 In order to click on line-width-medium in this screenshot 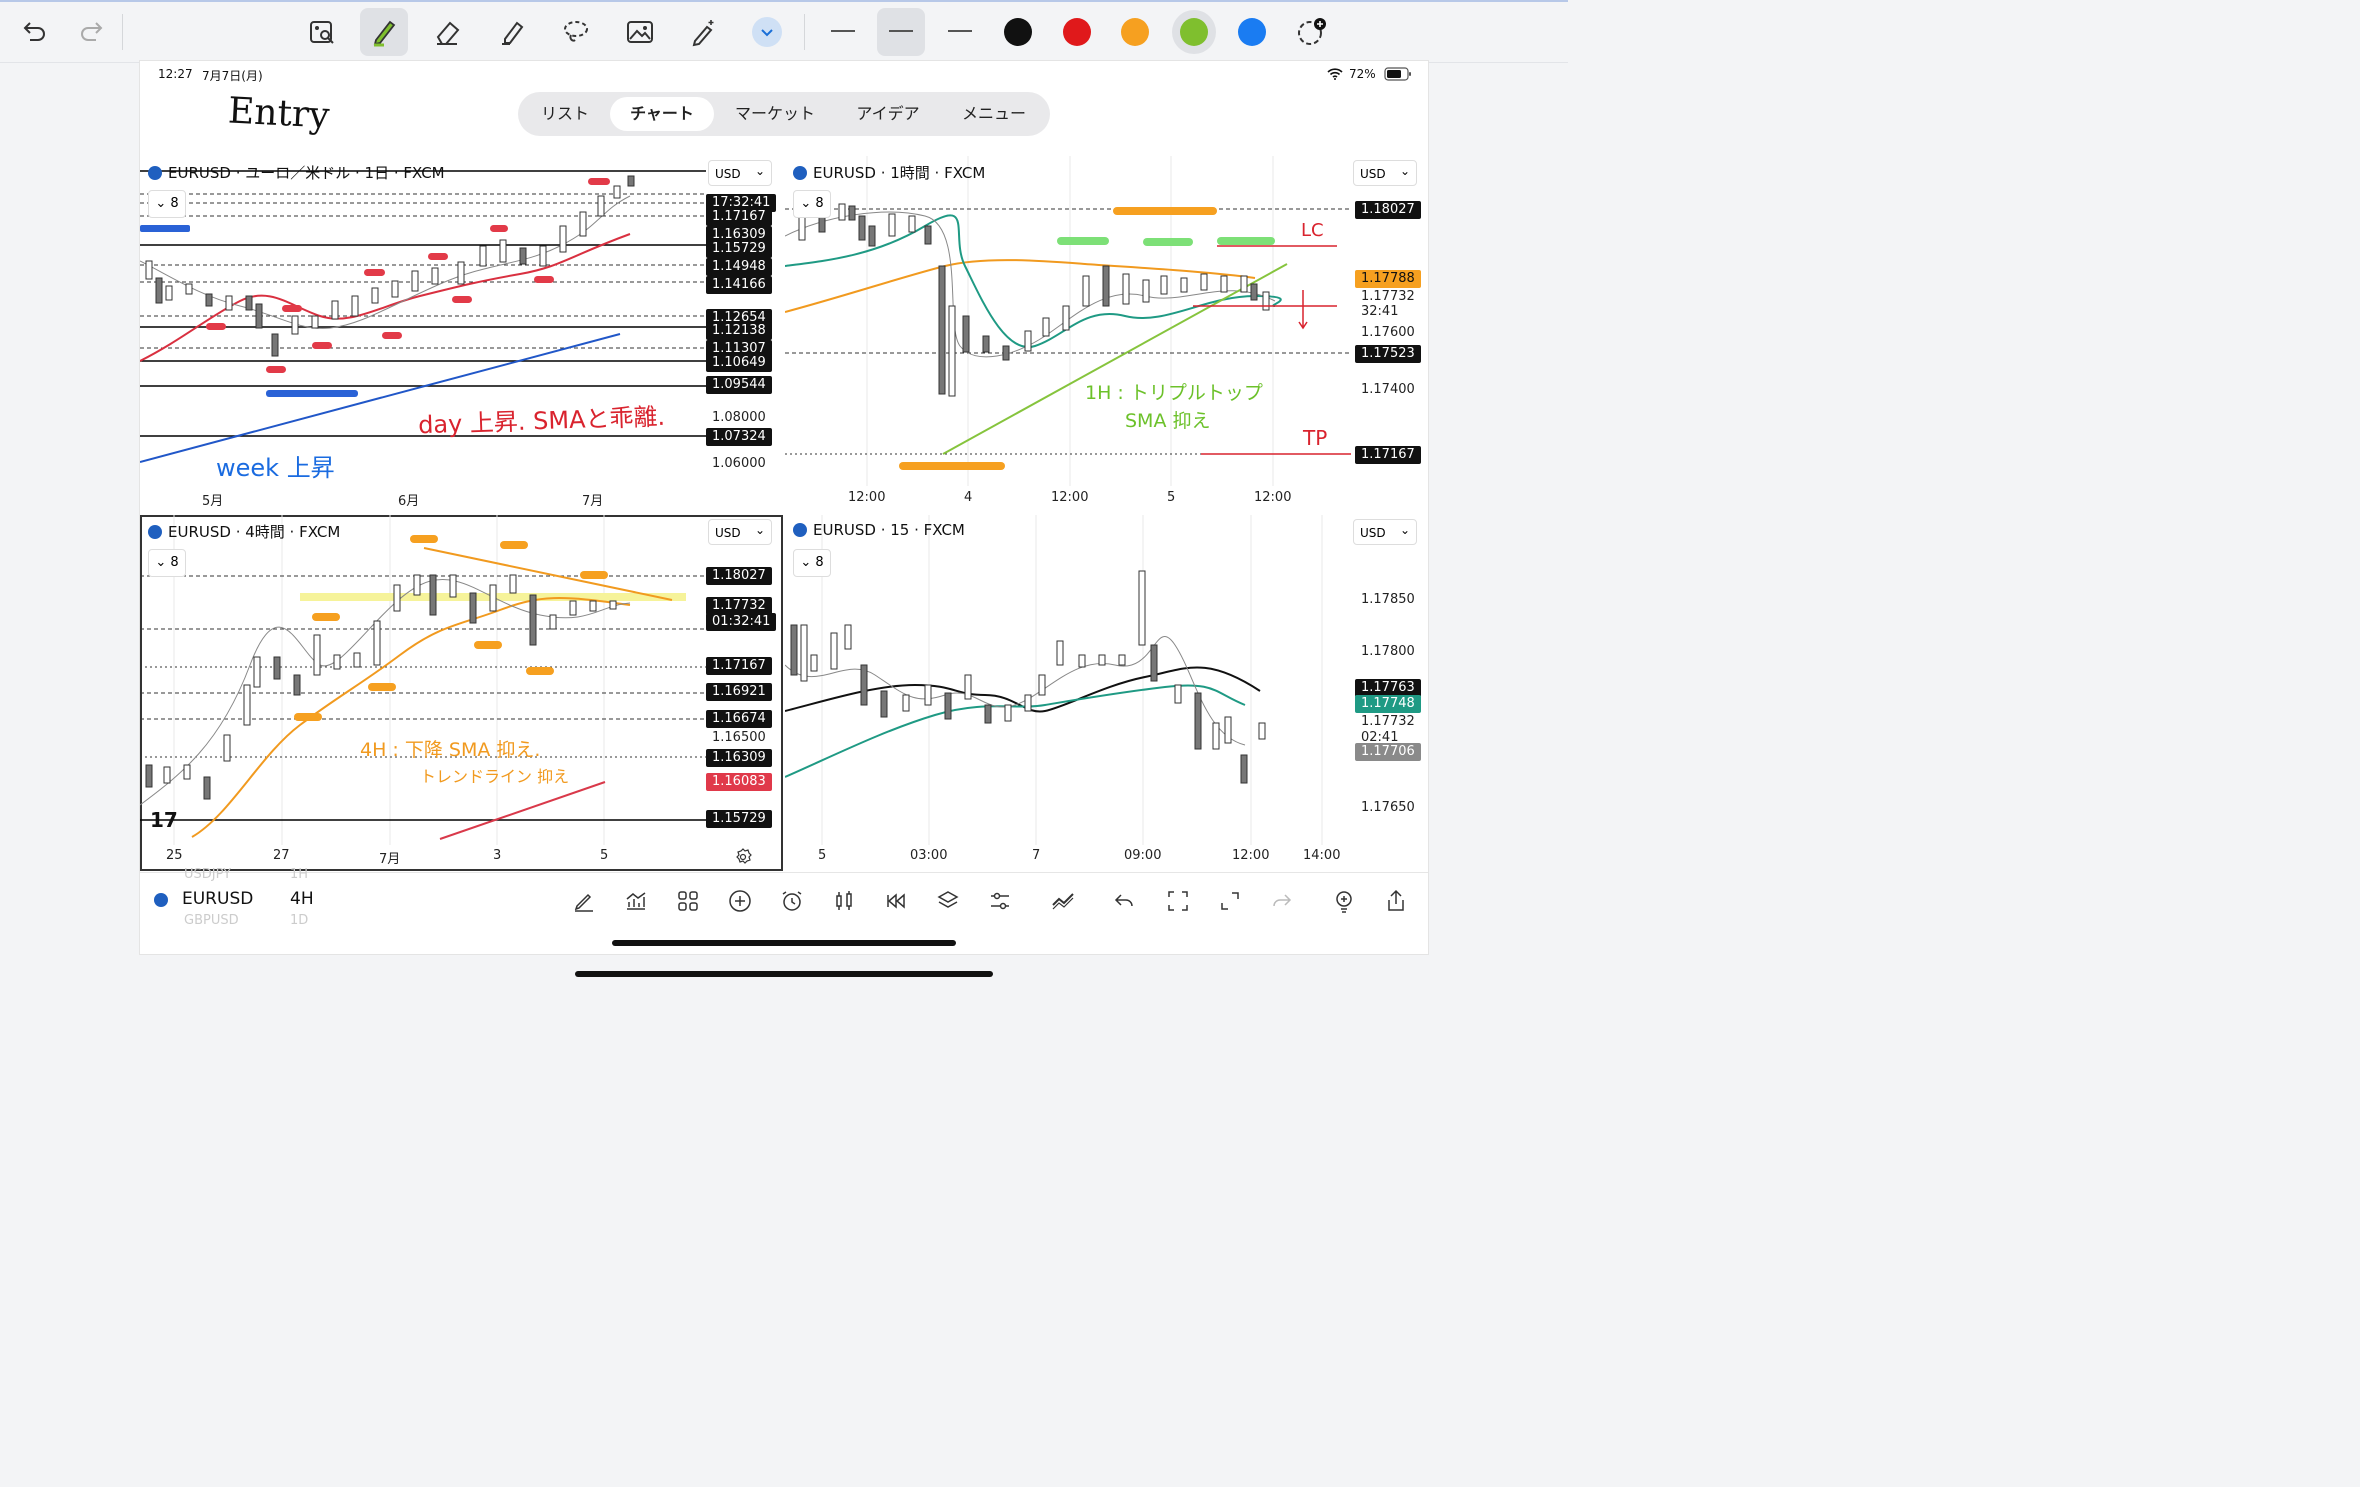, I will do `click(901, 32)`.